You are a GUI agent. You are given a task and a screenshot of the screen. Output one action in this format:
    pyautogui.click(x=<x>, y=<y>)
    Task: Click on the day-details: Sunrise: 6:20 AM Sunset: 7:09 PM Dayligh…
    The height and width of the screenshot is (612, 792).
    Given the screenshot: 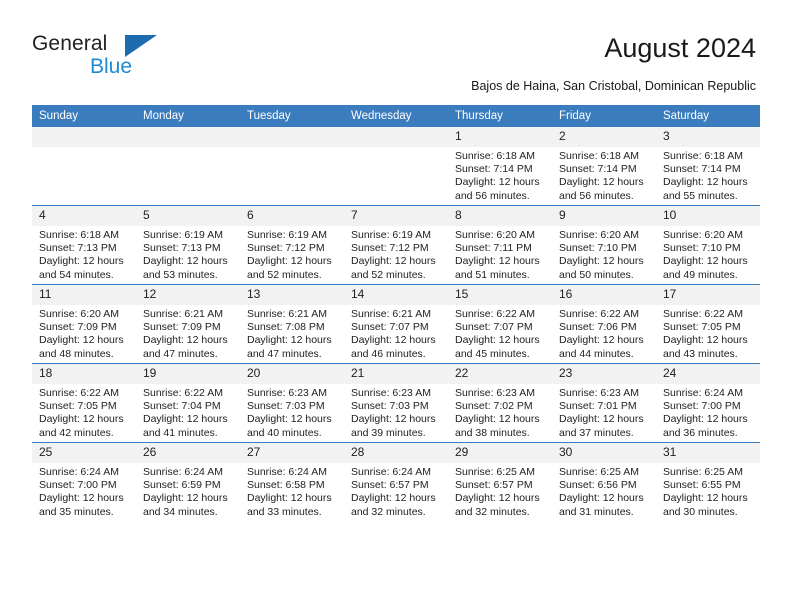 What is the action you would take?
    pyautogui.click(x=84, y=333)
    